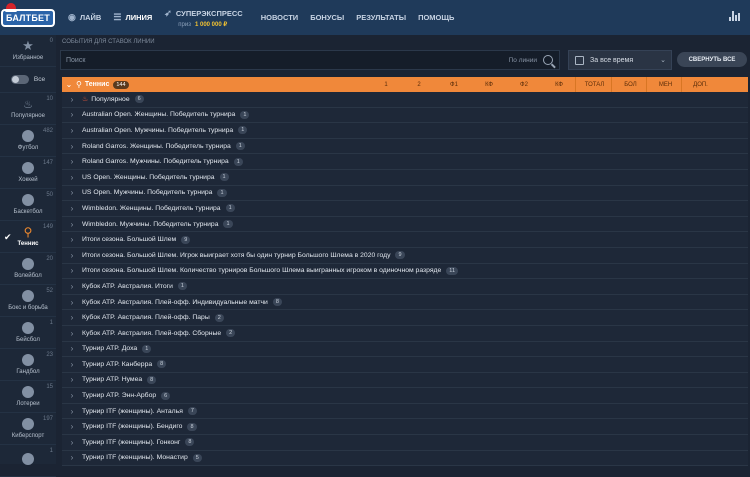  I want to click on nav-results: РЕЗУЛЬТАТЫ, so click(381, 17).